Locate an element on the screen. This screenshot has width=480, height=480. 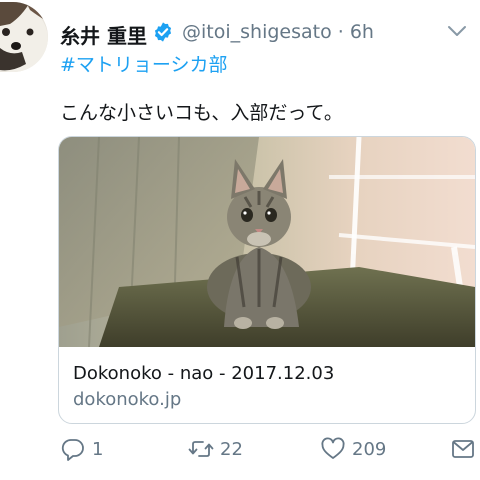
reply-count: 1 is located at coordinates (98, 449).